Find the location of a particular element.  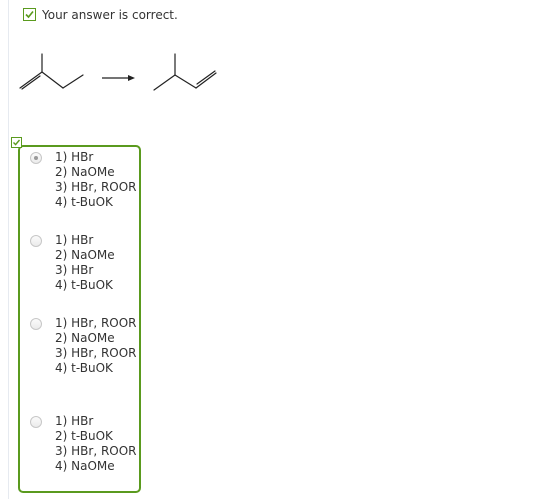

option-4-steps: 1) HBr 2) t-BuOK 3) HBr, ROOR 4) NaOMe is located at coordinates (96, 444).